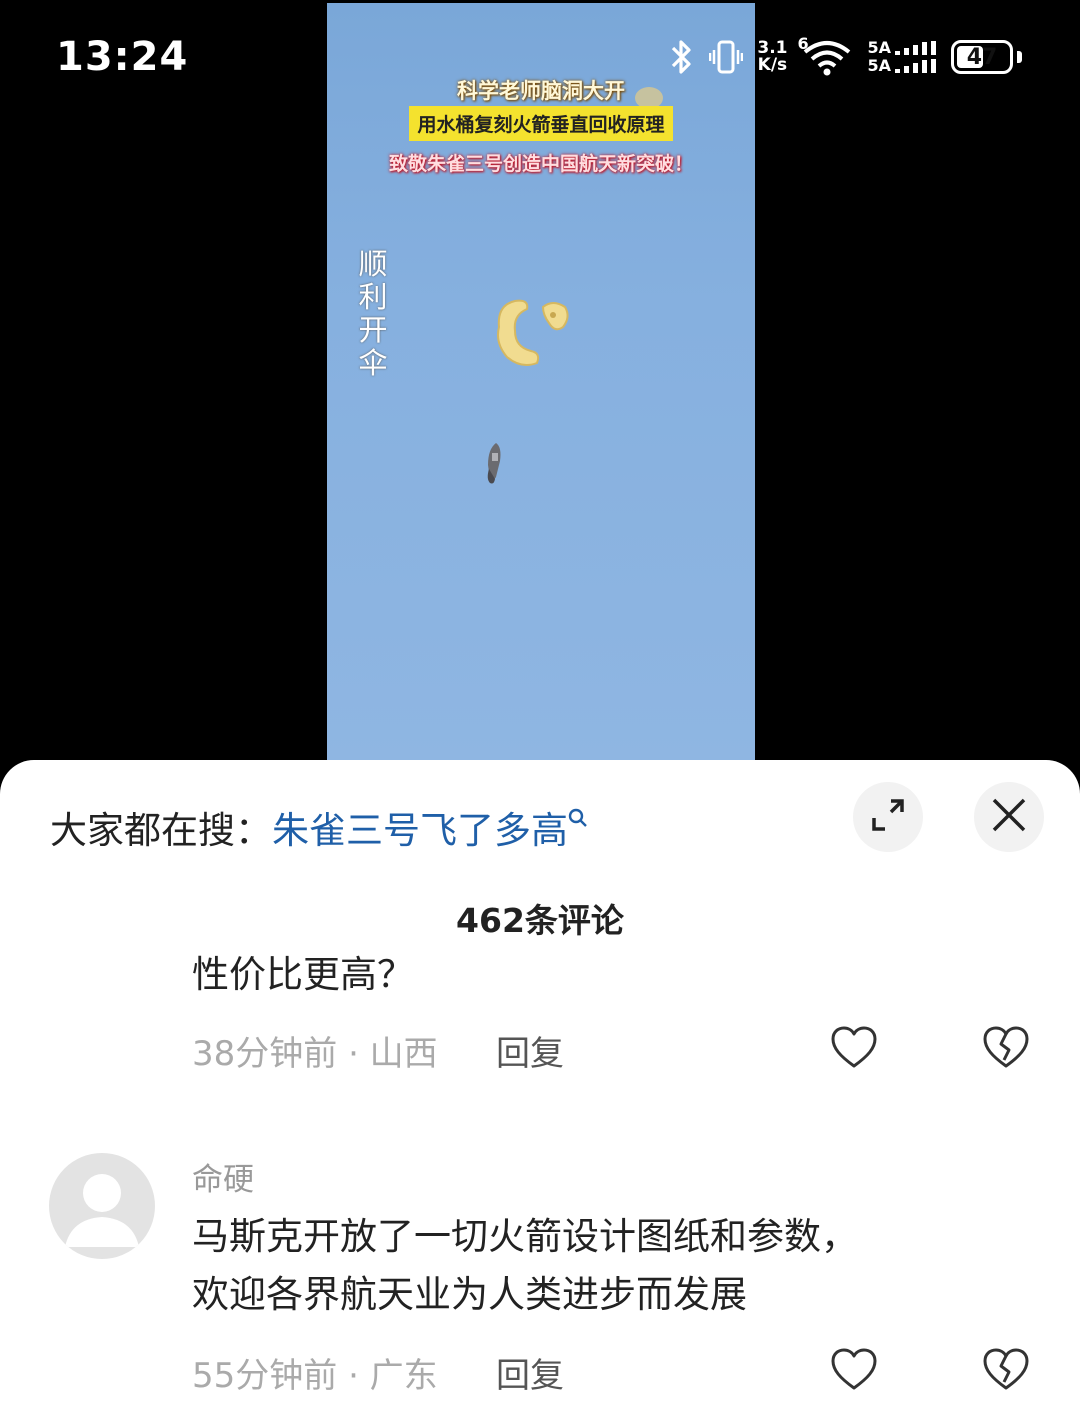 This screenshot has height=1428, width=1080. Describe the element at coordinates (772, 65) in the screenshot. I see `net-speed-unit: K/s` at that location.